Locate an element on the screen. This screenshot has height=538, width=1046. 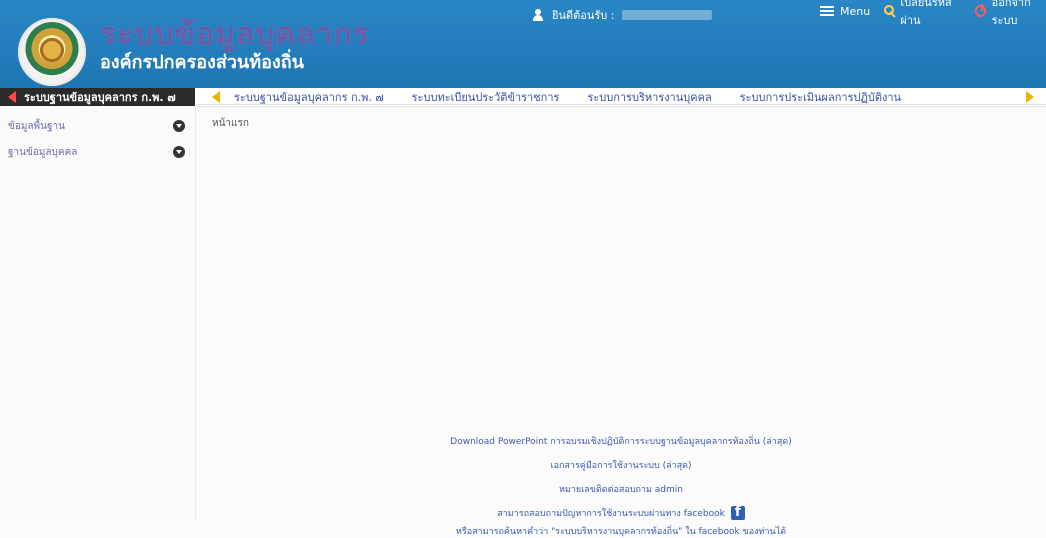
change-password-label: เปลี่ยนรหัสผ่าน is located at coordinates (926, 13).